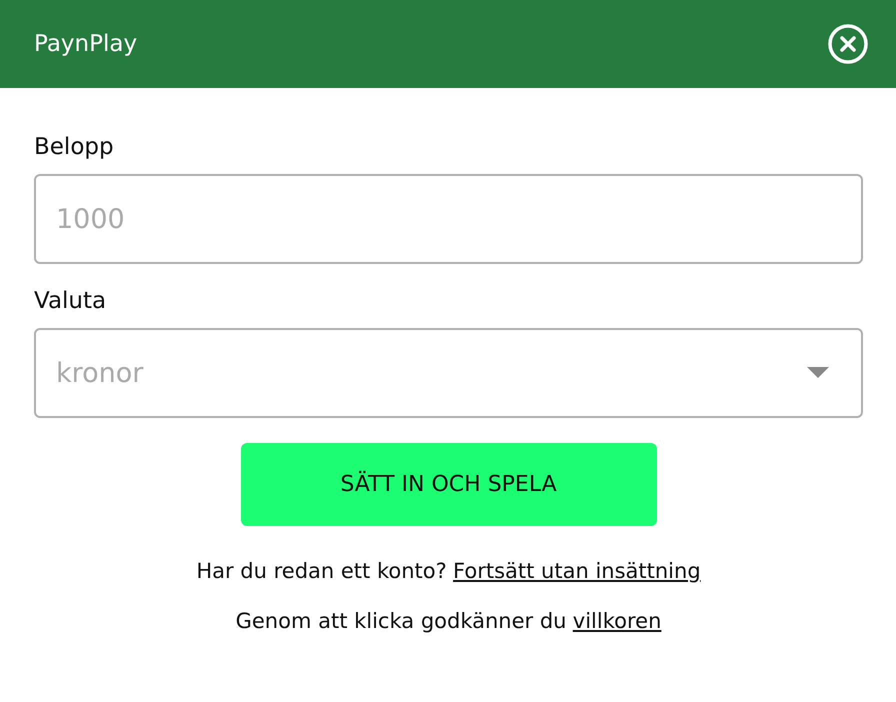  I want to click on amount-field: 1000, so click(448, 219).